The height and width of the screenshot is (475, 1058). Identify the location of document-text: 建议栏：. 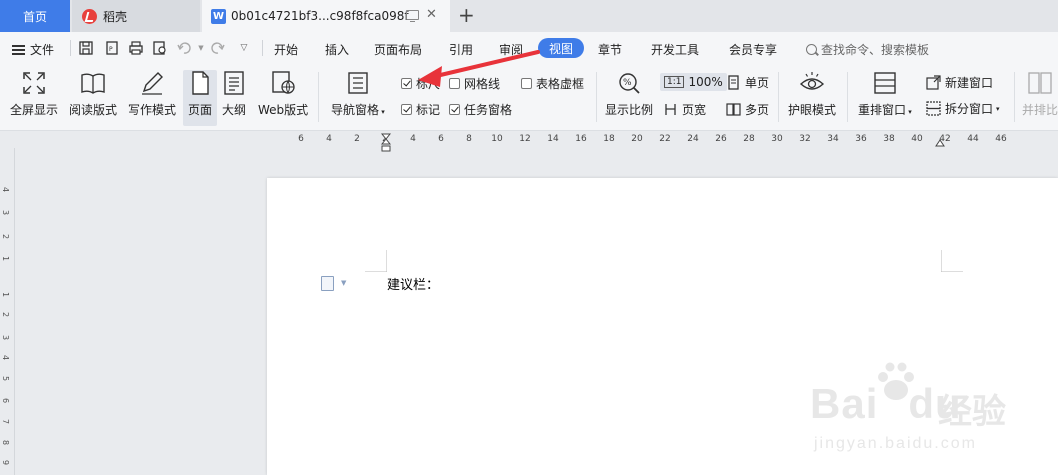
(413, 283).